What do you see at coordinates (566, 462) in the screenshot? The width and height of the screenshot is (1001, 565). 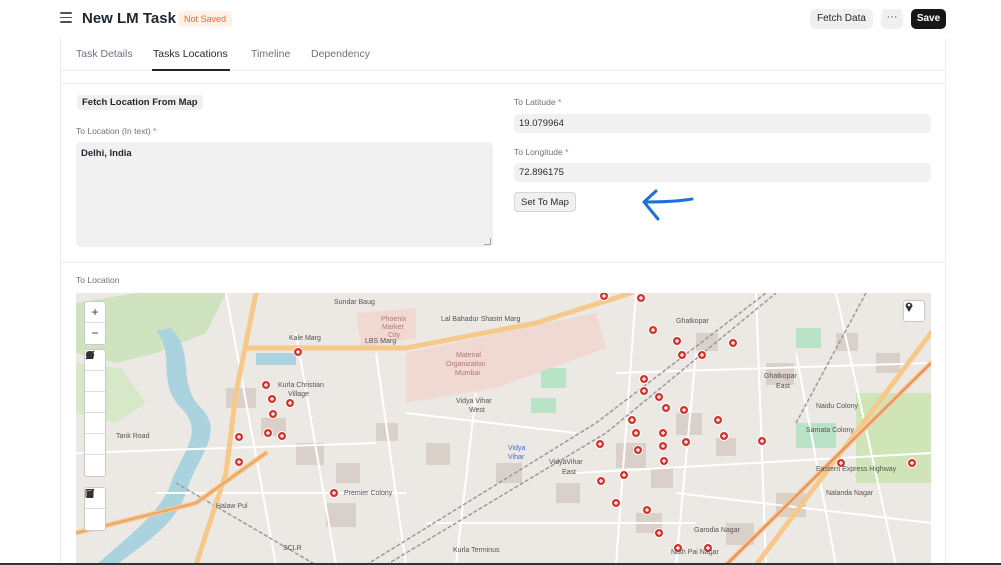 I see `map-label: VidyaVihar` at bounding box center [566, 462].